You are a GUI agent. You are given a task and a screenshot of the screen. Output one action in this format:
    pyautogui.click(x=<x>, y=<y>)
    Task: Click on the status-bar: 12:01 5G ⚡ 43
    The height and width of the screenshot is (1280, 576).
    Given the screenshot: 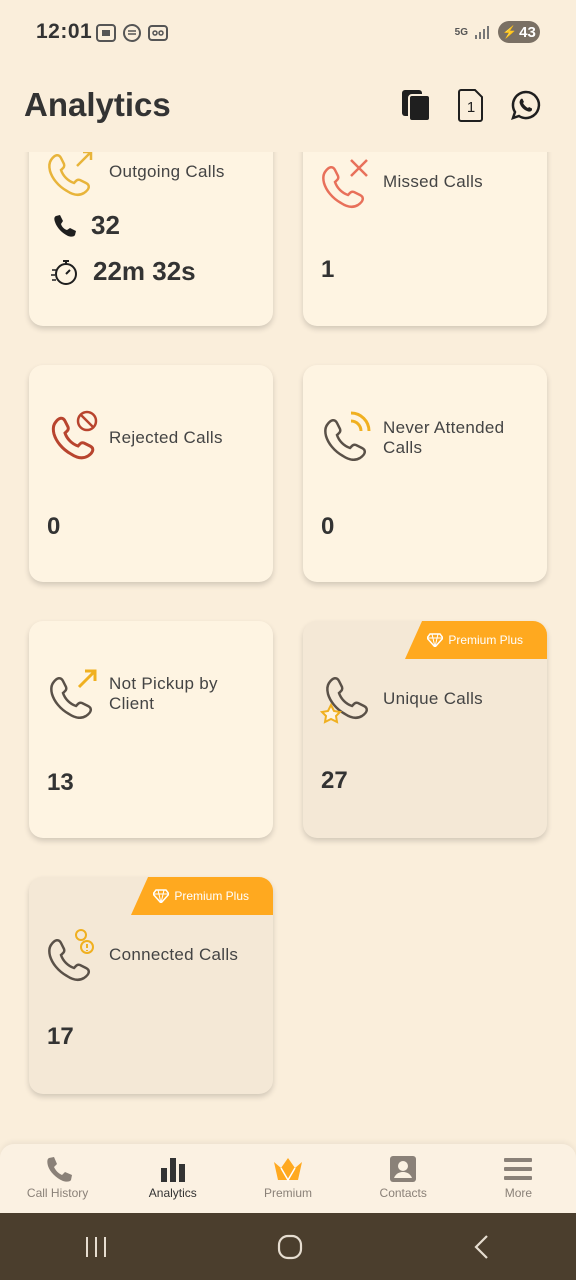 What is the action you would take?
    pyautogui.click(x=288, y=32)
    